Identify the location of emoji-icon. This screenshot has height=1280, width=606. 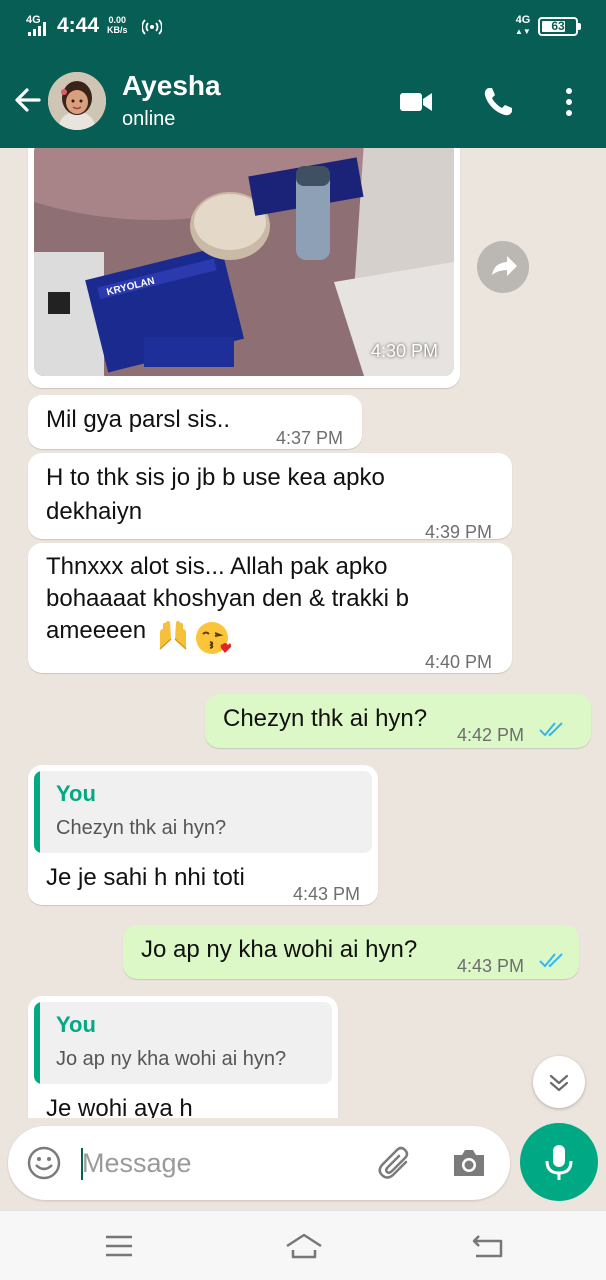
(44, 1163).